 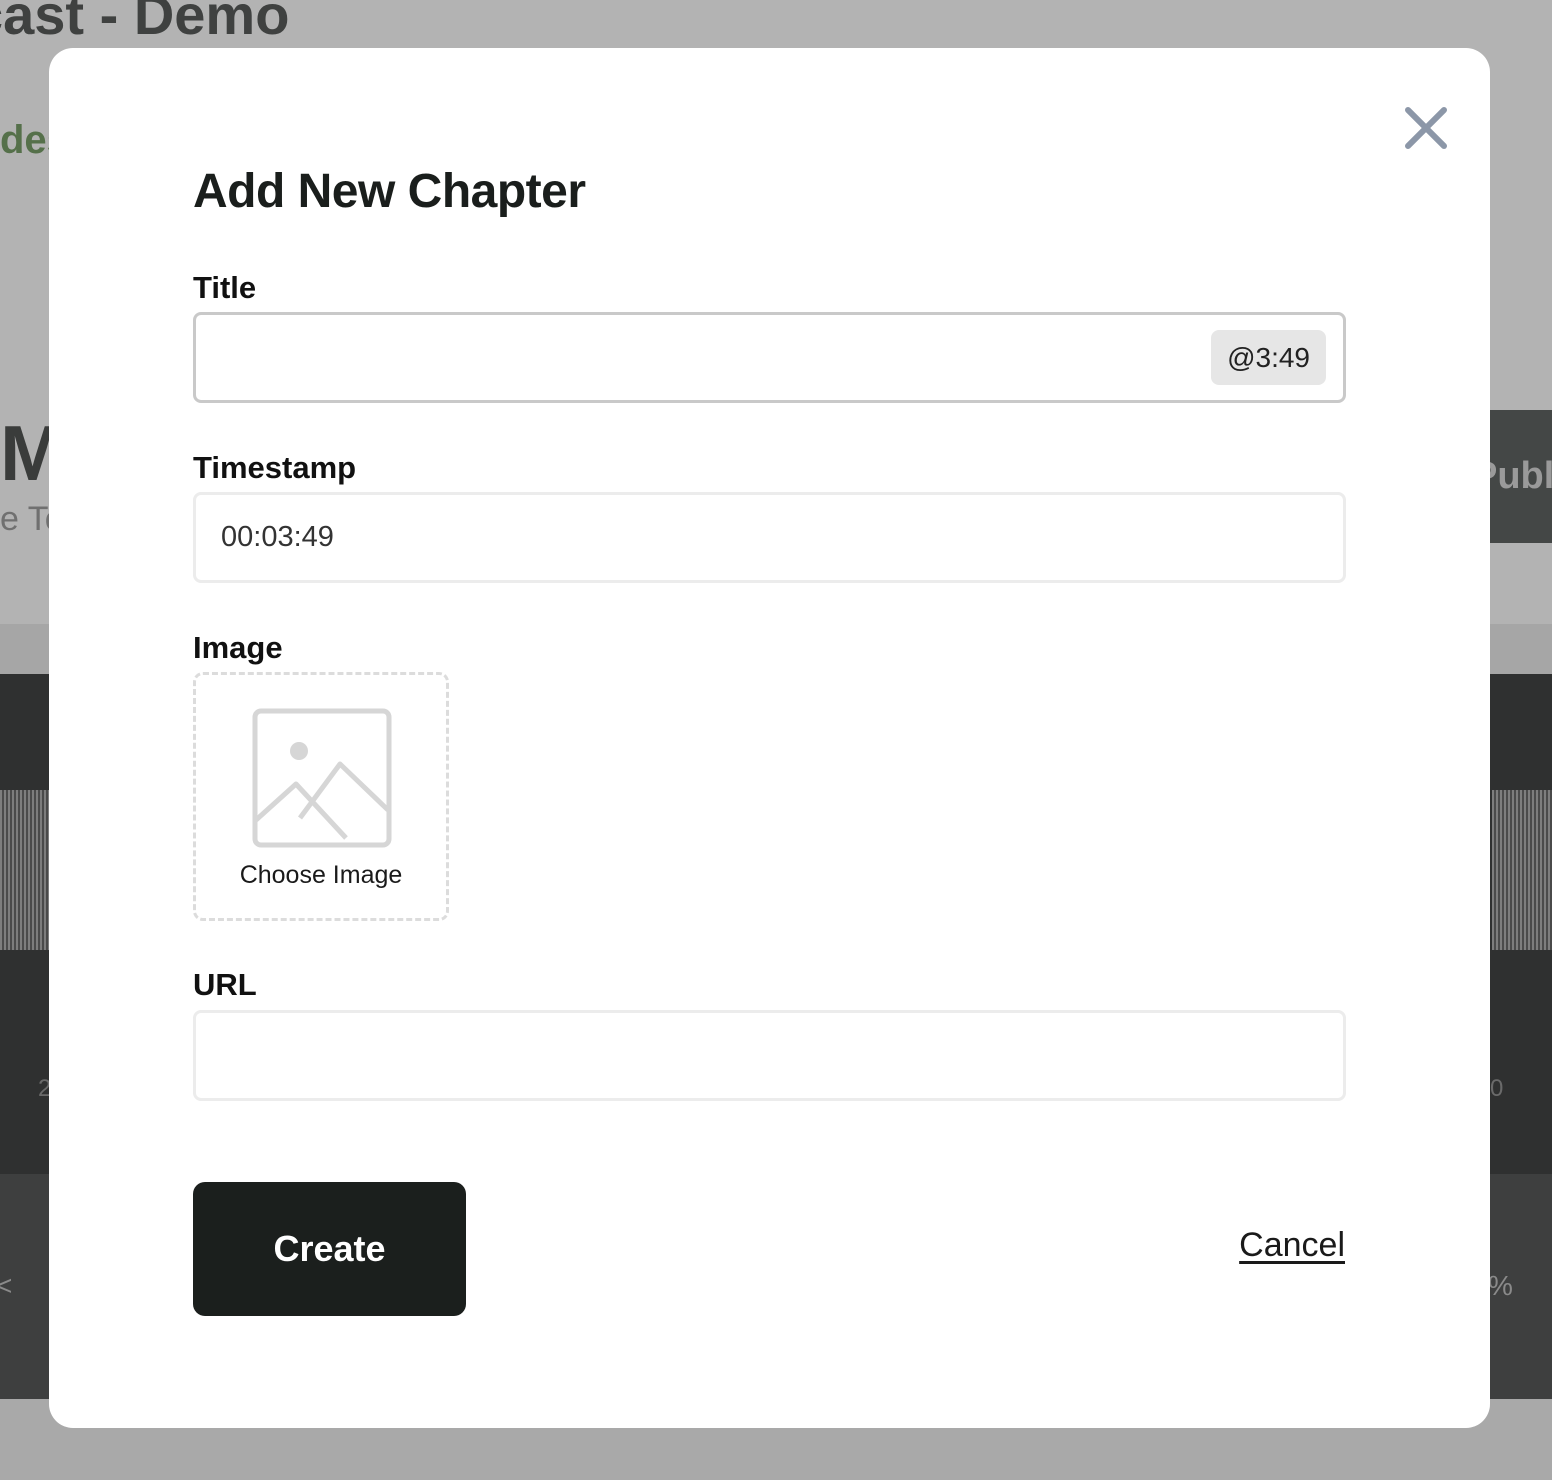 I want to click on close-icon, so click(x=1426, y=128).